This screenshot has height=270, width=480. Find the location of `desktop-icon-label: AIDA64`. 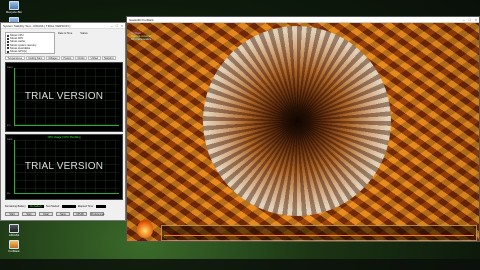

desktop-icon-label: AIDA64 is located at coordinates (14, 235).